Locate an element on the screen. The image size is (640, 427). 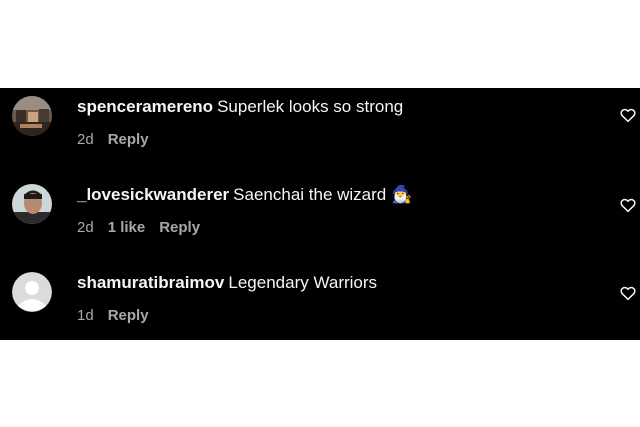
comment-line: spenceramereno Superlek looks so strong is located at coordinates (240, 107).